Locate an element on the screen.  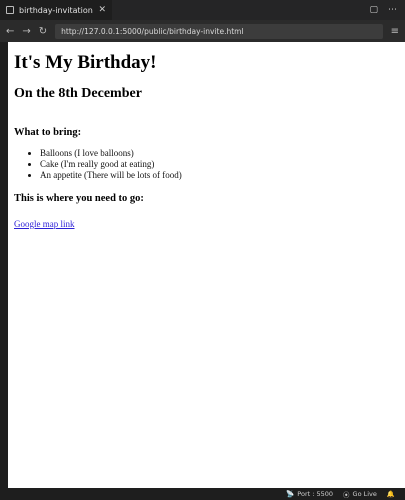
more-actions-icon: ⋯ is located at coordinates (392, 10).